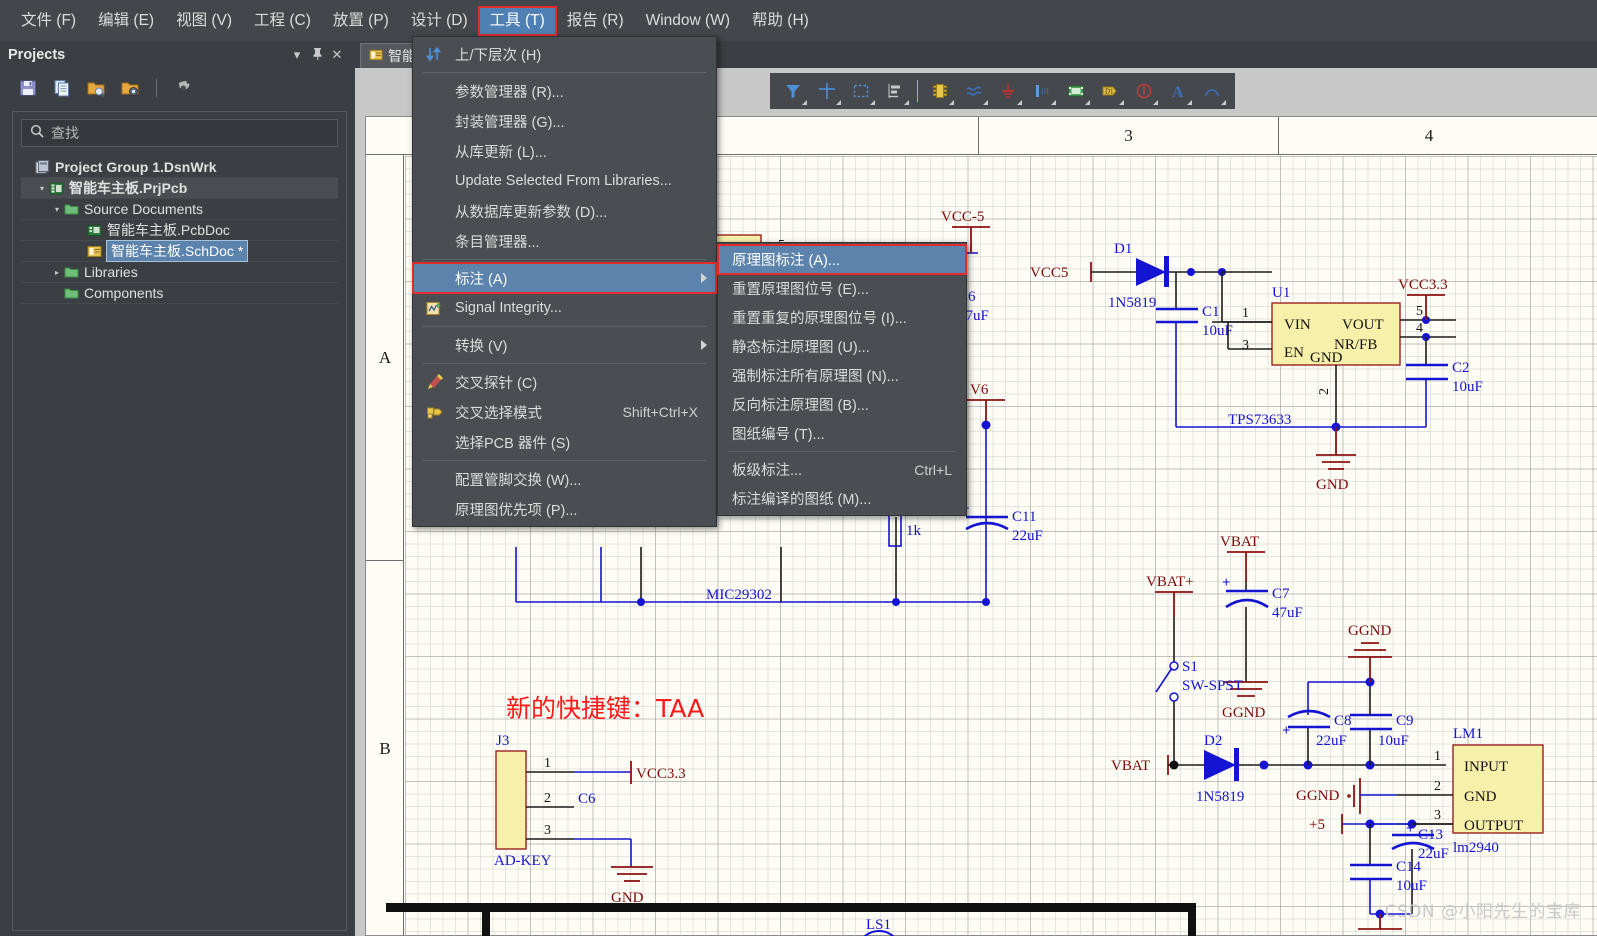  I want to click on menu-item-convert: 转换 (V), so click(564, 345).